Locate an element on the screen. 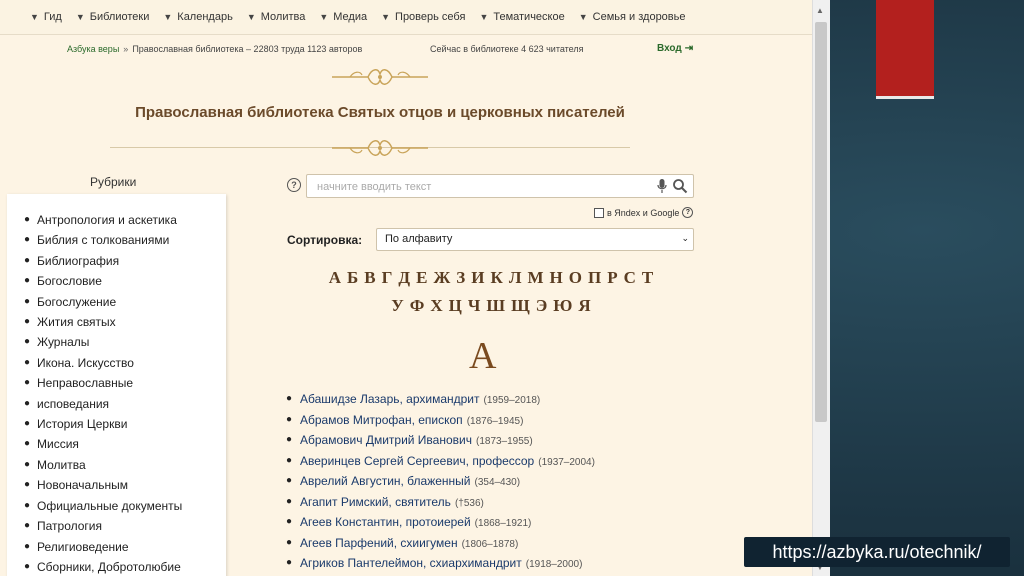 This screenshot has height=576, width=1024. alphabet-letter-link: К is located at coordinates (497, 278).